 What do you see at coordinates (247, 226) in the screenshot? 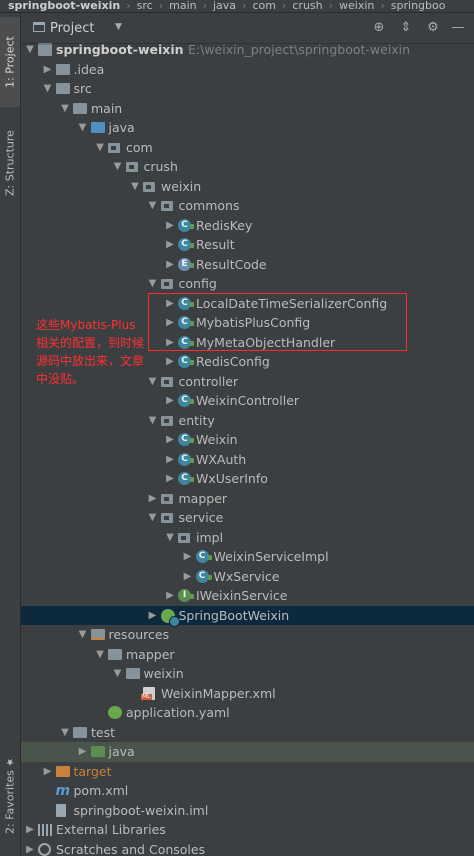
I see `tree-node: ▶ C RedisKey` at bounding box center [247, 226].